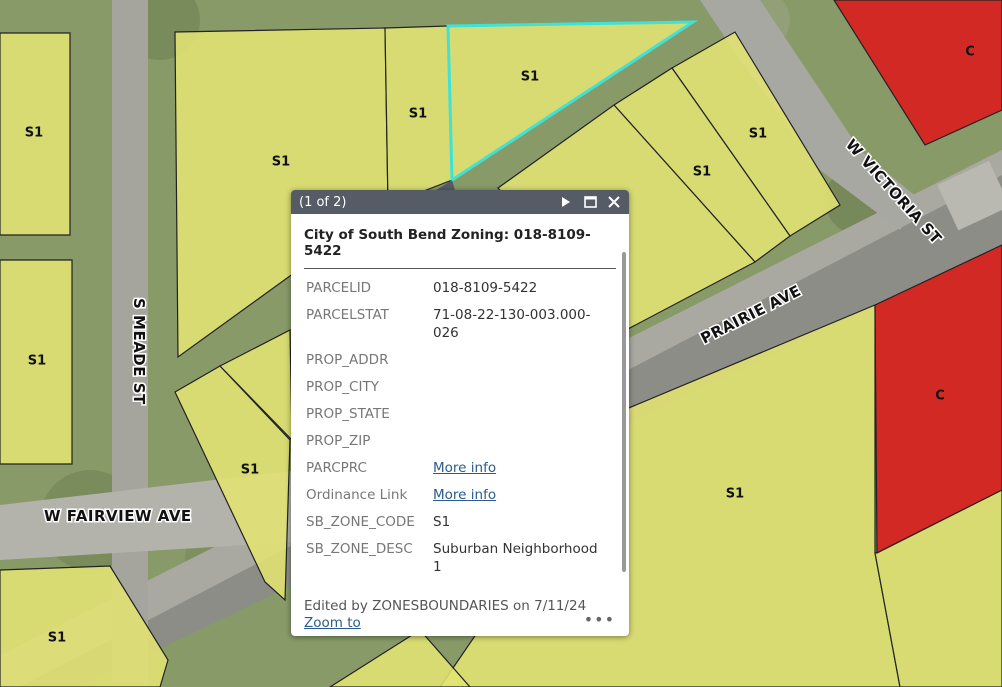 The width and height of the screenshot is (1002, 687). Describe the element at coordinates (339, 288) in the screenshot. I see `attribute-key: PARCELID` at that location.